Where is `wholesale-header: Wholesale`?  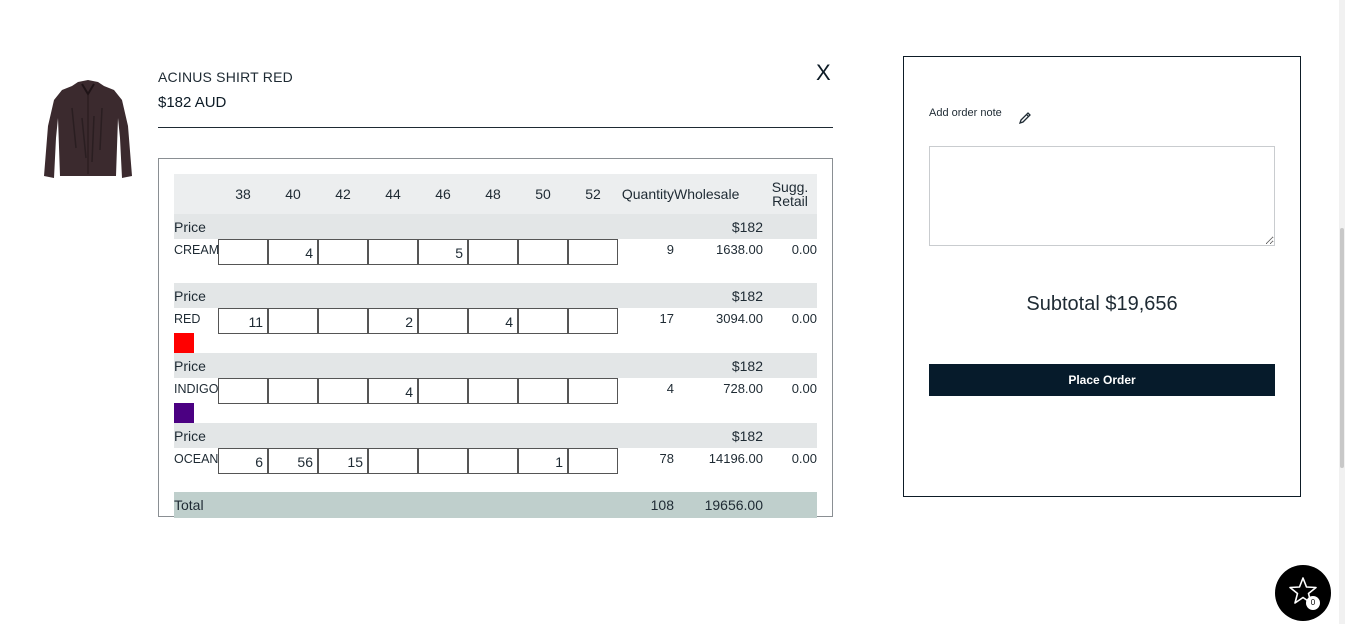 wholesale-header: Wholesale is located at coordinates (718, 194).